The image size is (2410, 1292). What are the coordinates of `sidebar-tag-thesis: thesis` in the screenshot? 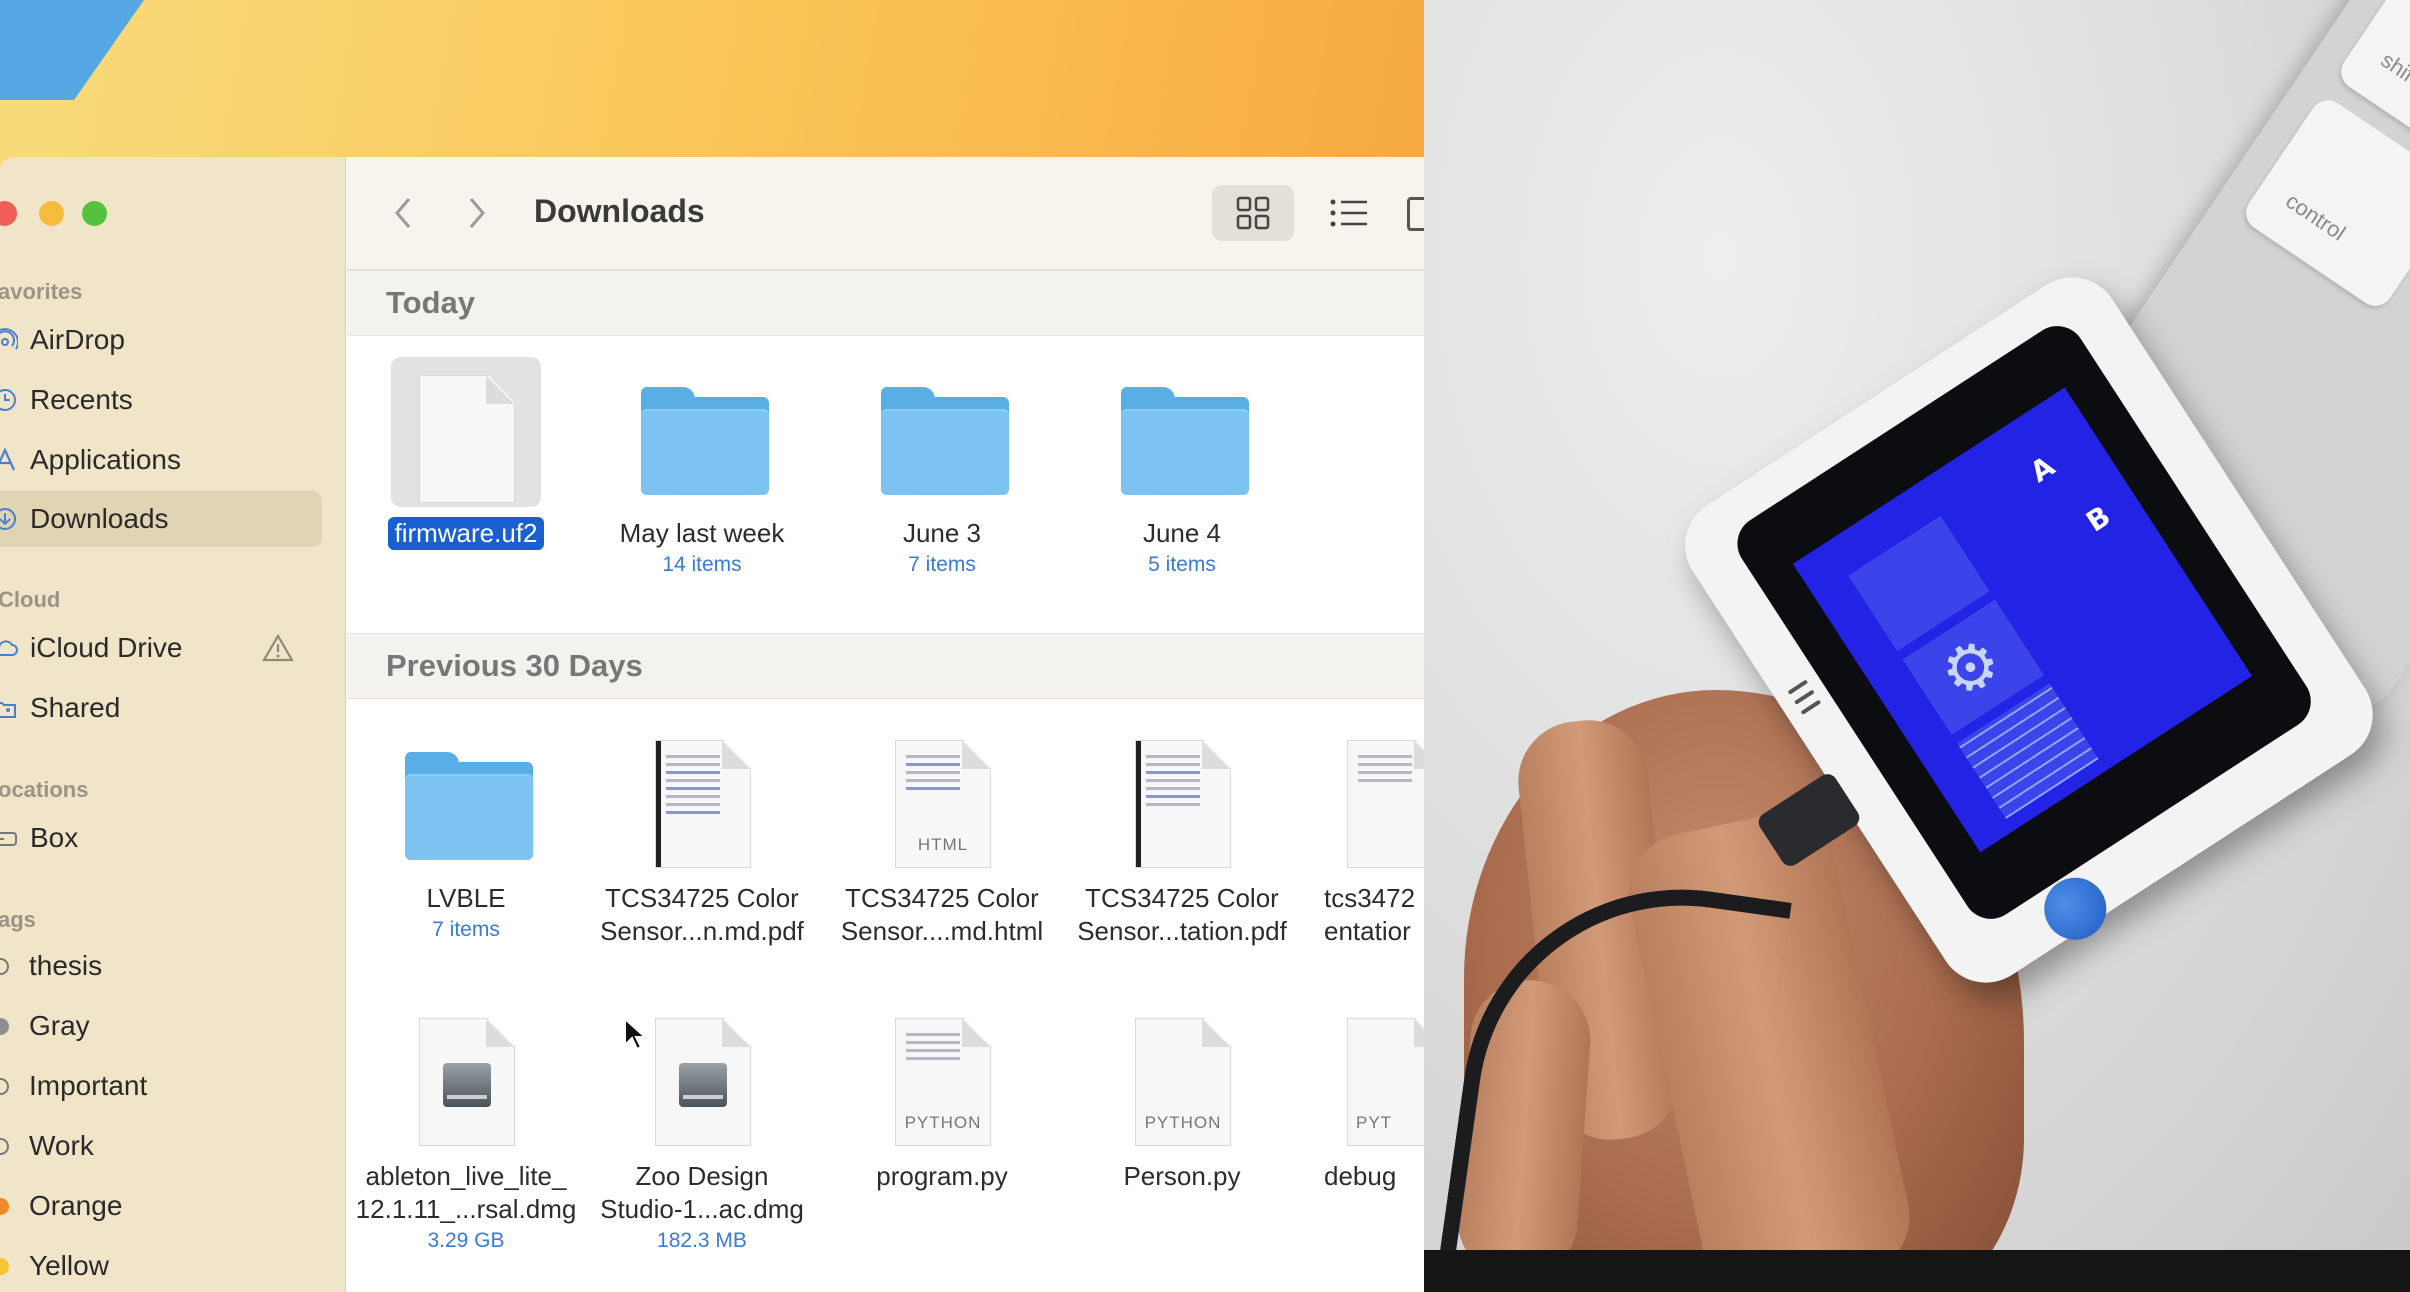 It's located at (161, 966).